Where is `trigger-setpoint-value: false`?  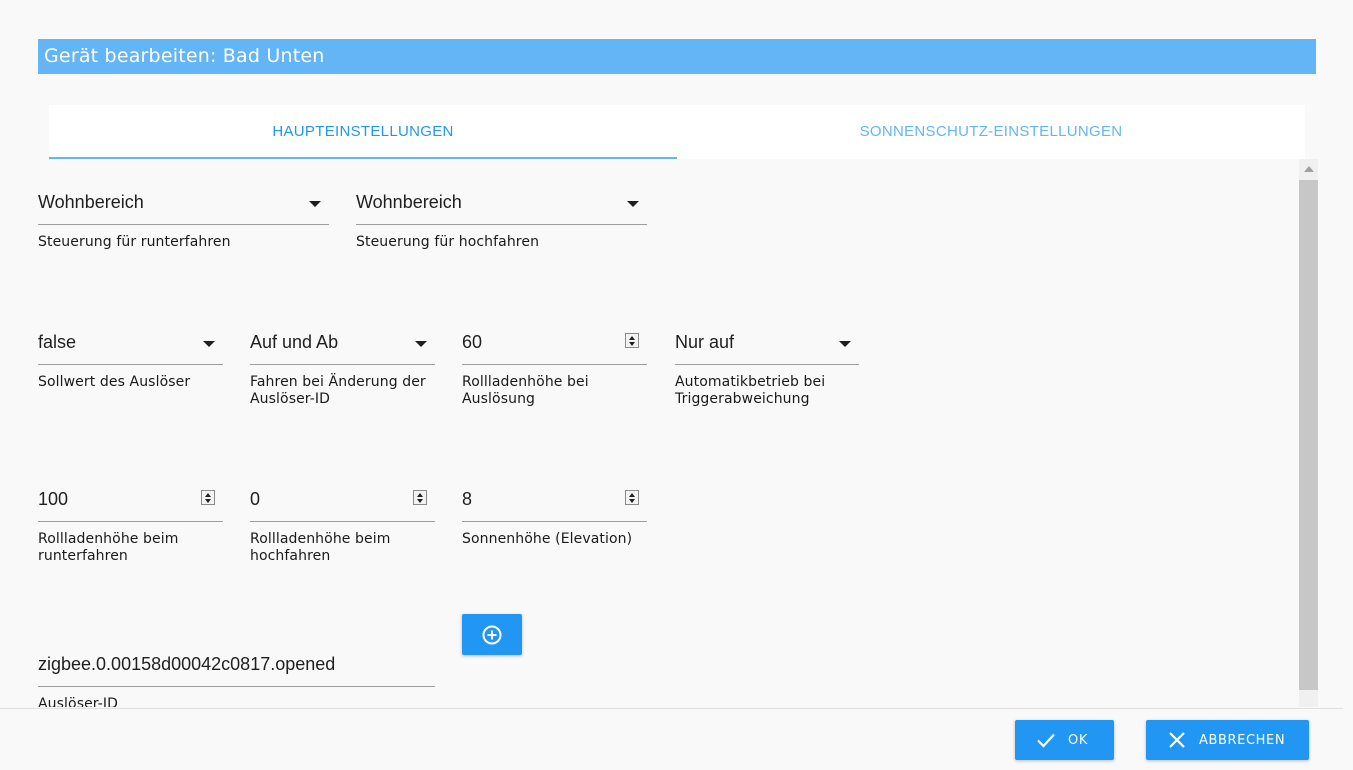 trigger-setpoint-value: false is located at coordinates (57, 342).